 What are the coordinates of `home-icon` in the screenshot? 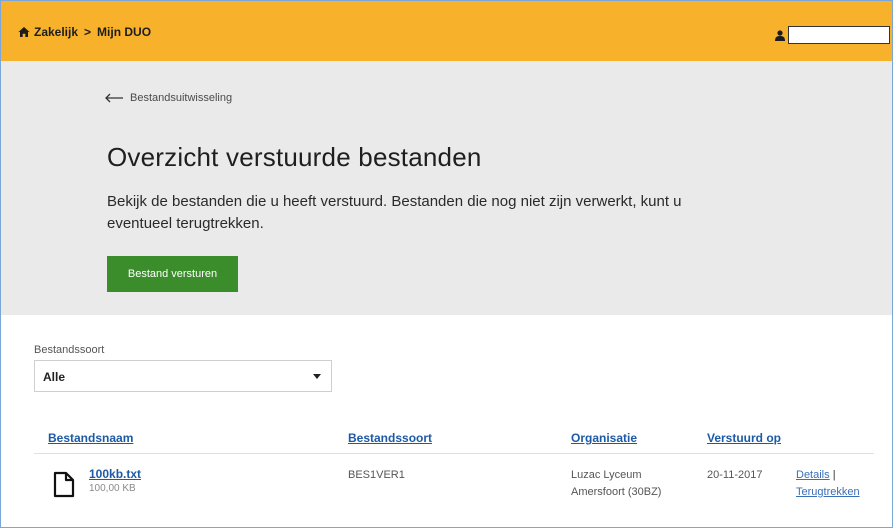 It's located at (24, 32).